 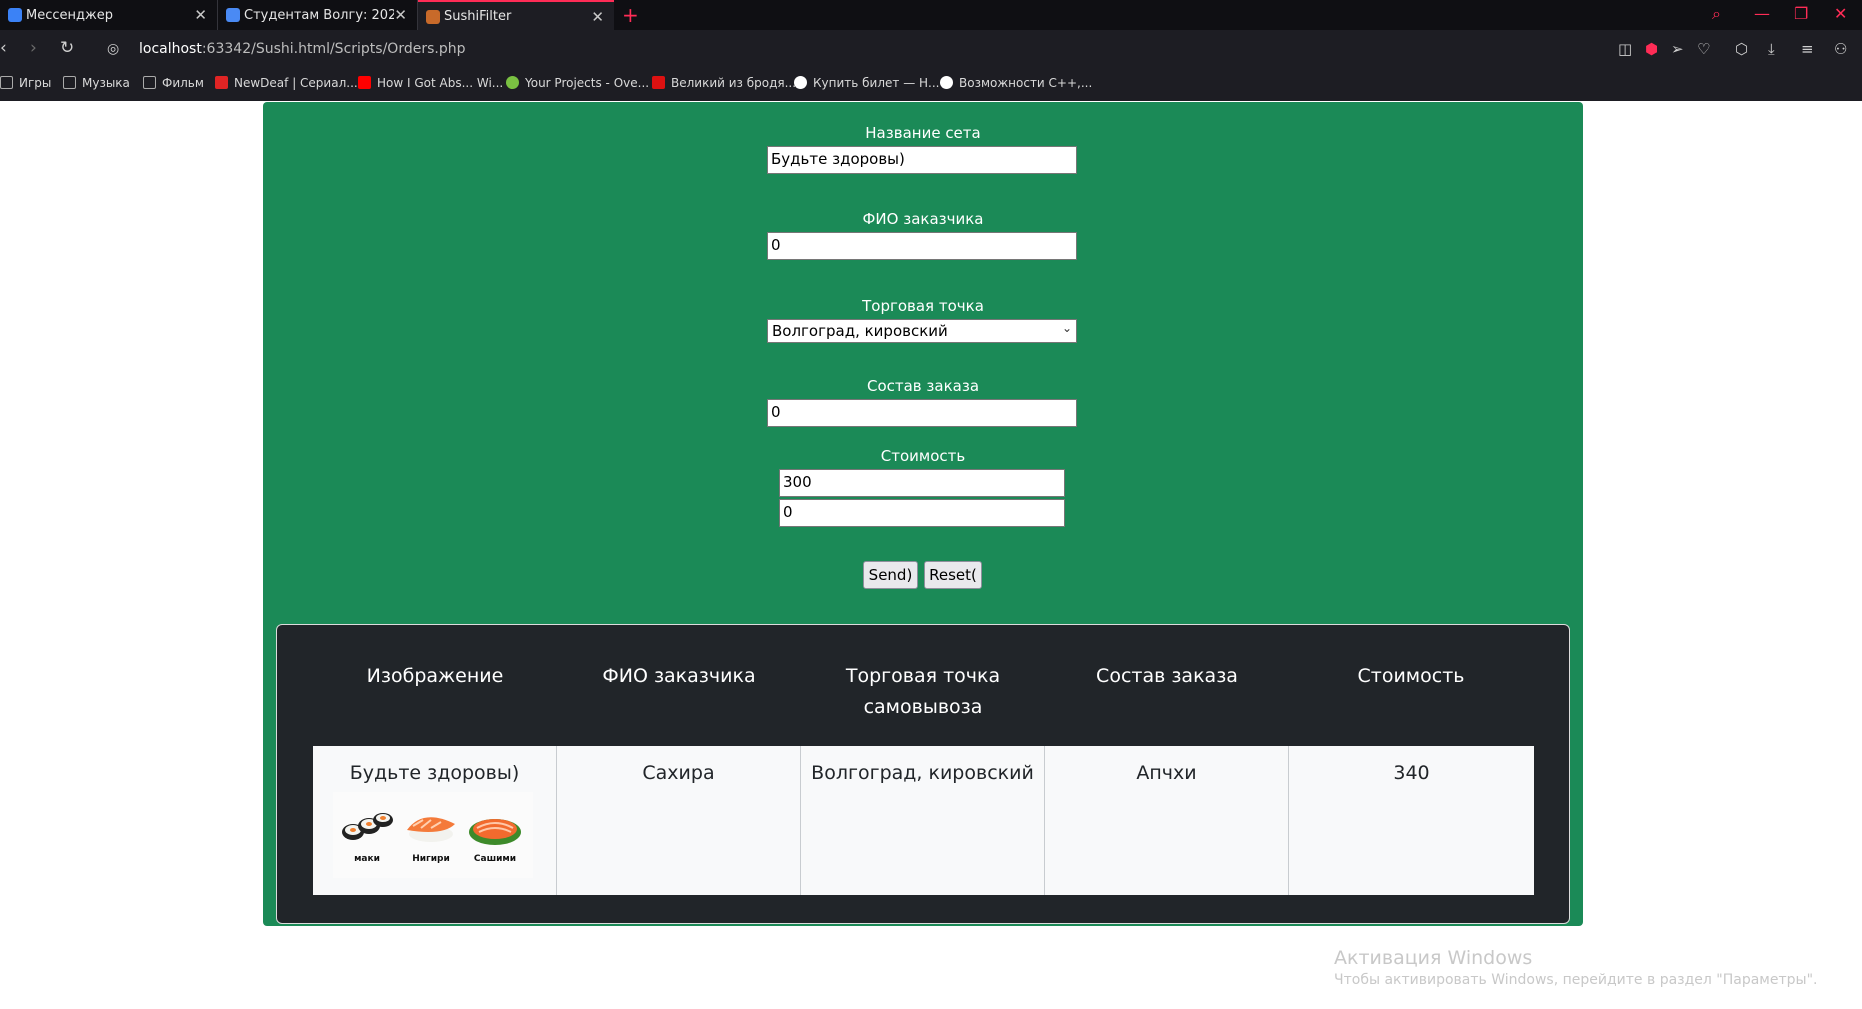 I want to click on header-composition: Состав заказа, so click(x=1167, y=676).